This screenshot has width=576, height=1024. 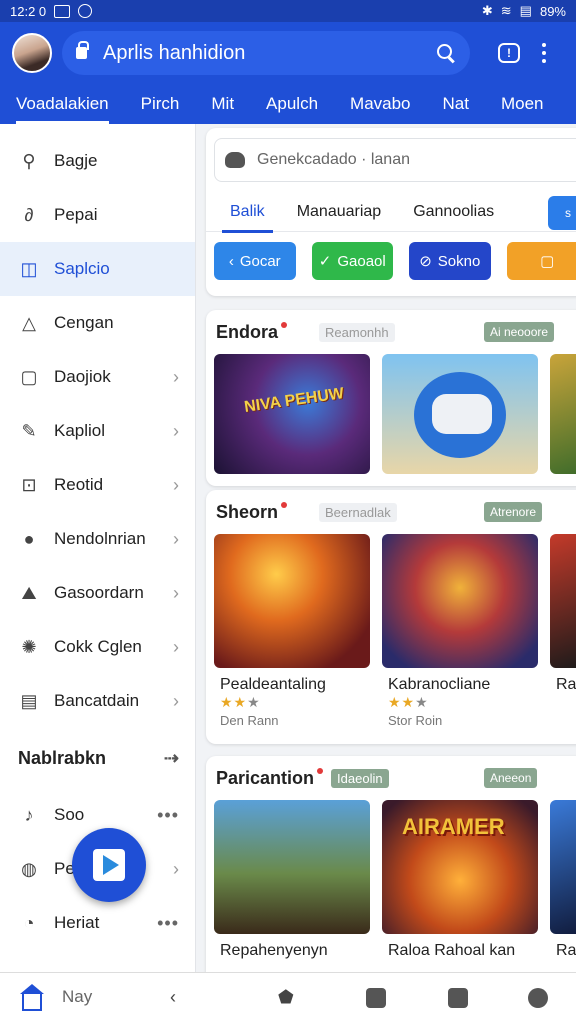 What do you see at coordinates (32, 53) in the screenshot?
I see `avatar` at bounding box center [32, 53].